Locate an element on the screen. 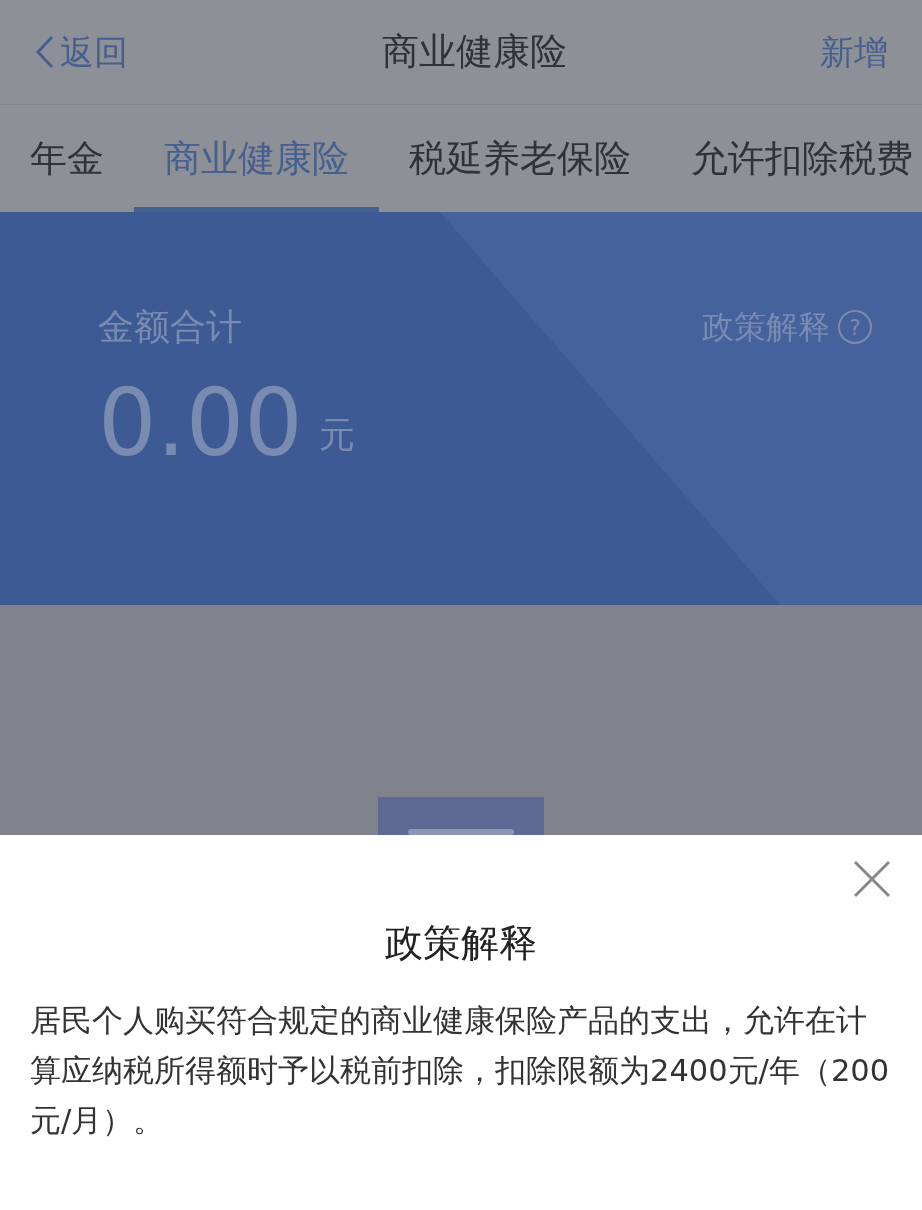 This screenshot has width=922, height=1210. back-button: 返回 is located at coordinates (81, 52).